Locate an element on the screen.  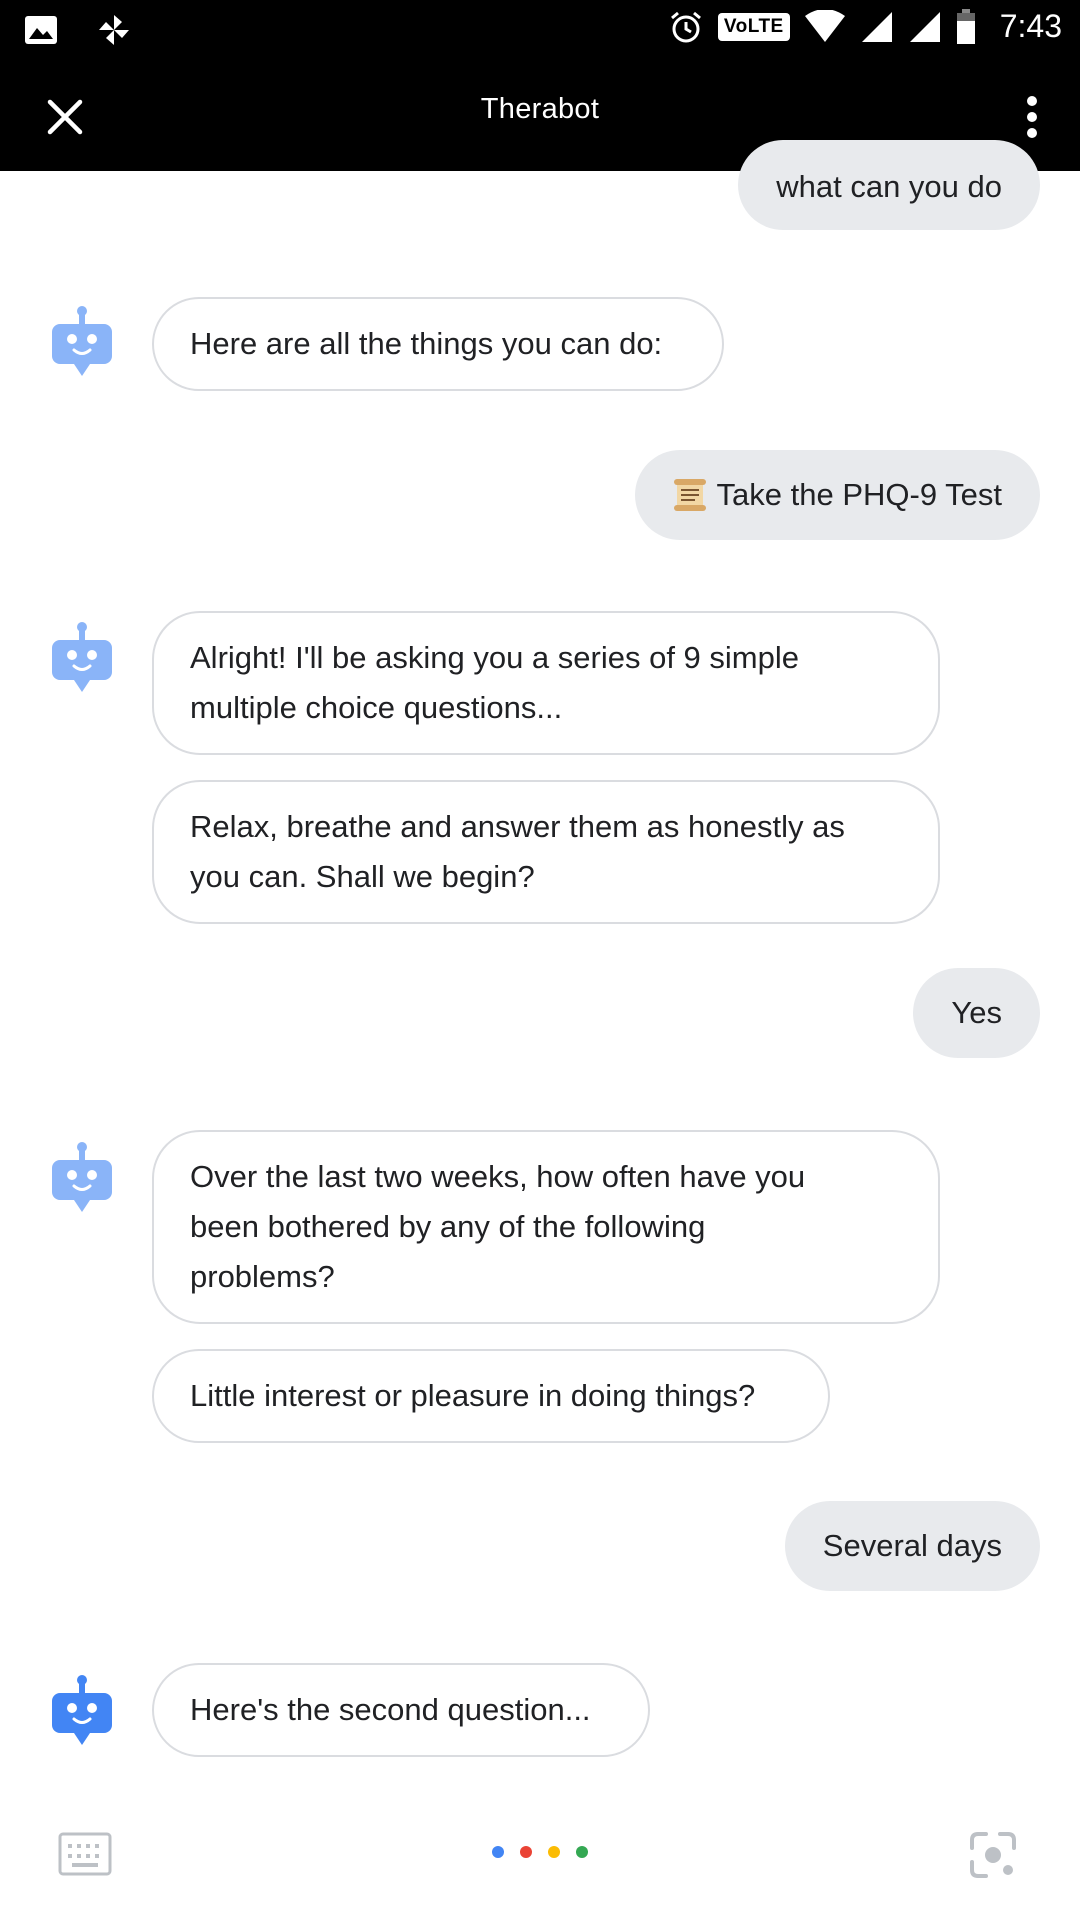
message-text: Yes is located at coordinates (976, 1012).